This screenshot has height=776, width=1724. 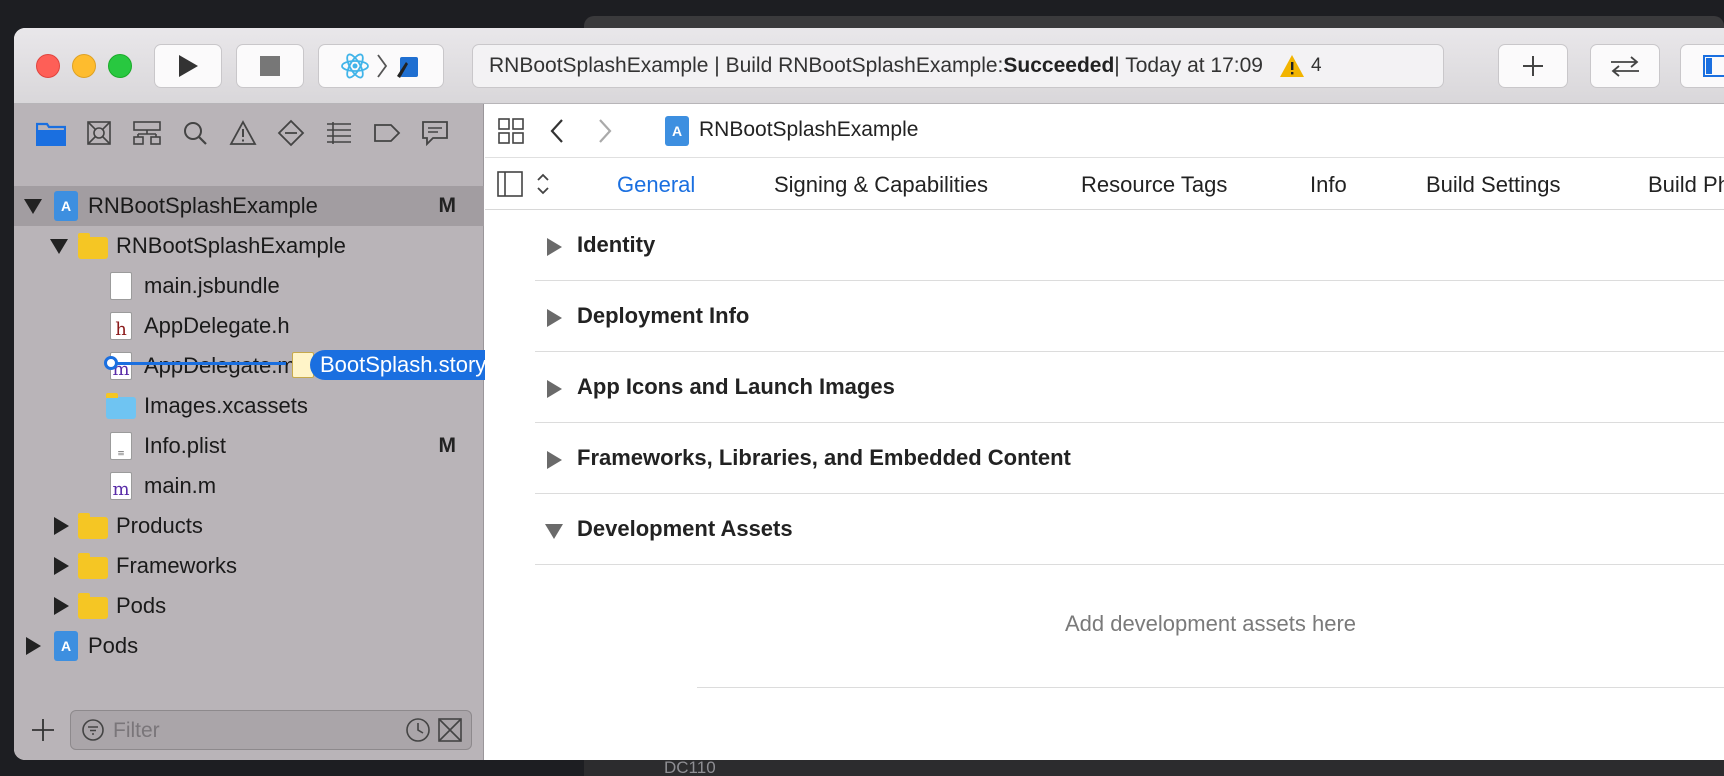 What do you see at coordinates (1702, 66) in the screenshot?
I see `navigator-toggle-button` at bounding box center [1702, 66].